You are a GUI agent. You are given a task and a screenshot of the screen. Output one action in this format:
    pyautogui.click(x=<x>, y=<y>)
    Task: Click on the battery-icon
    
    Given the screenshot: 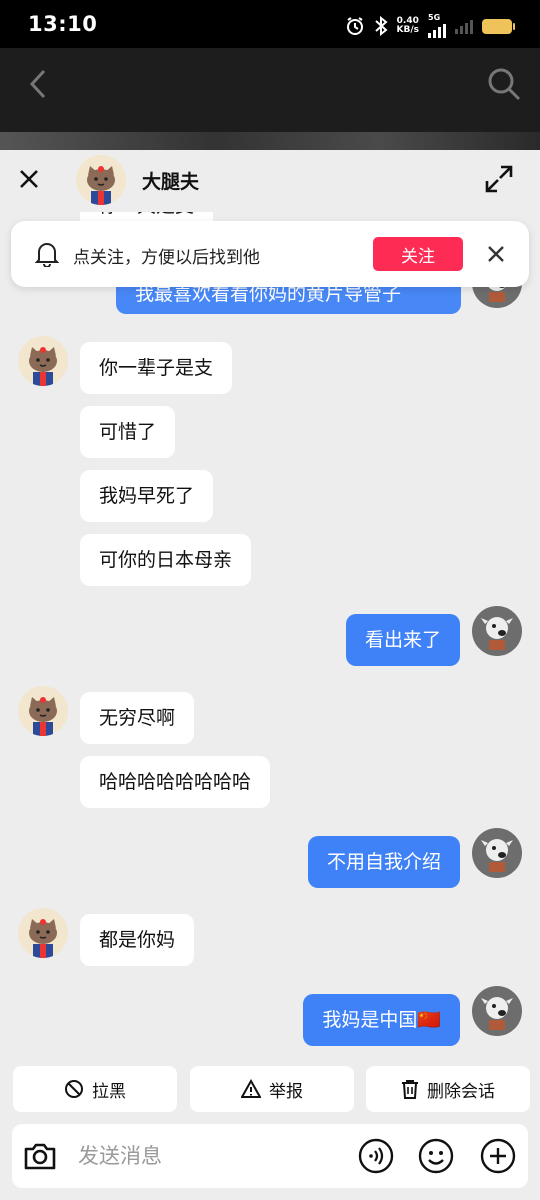 What is the action you would take?
    pyautogui.click(x=498, y=26)
    